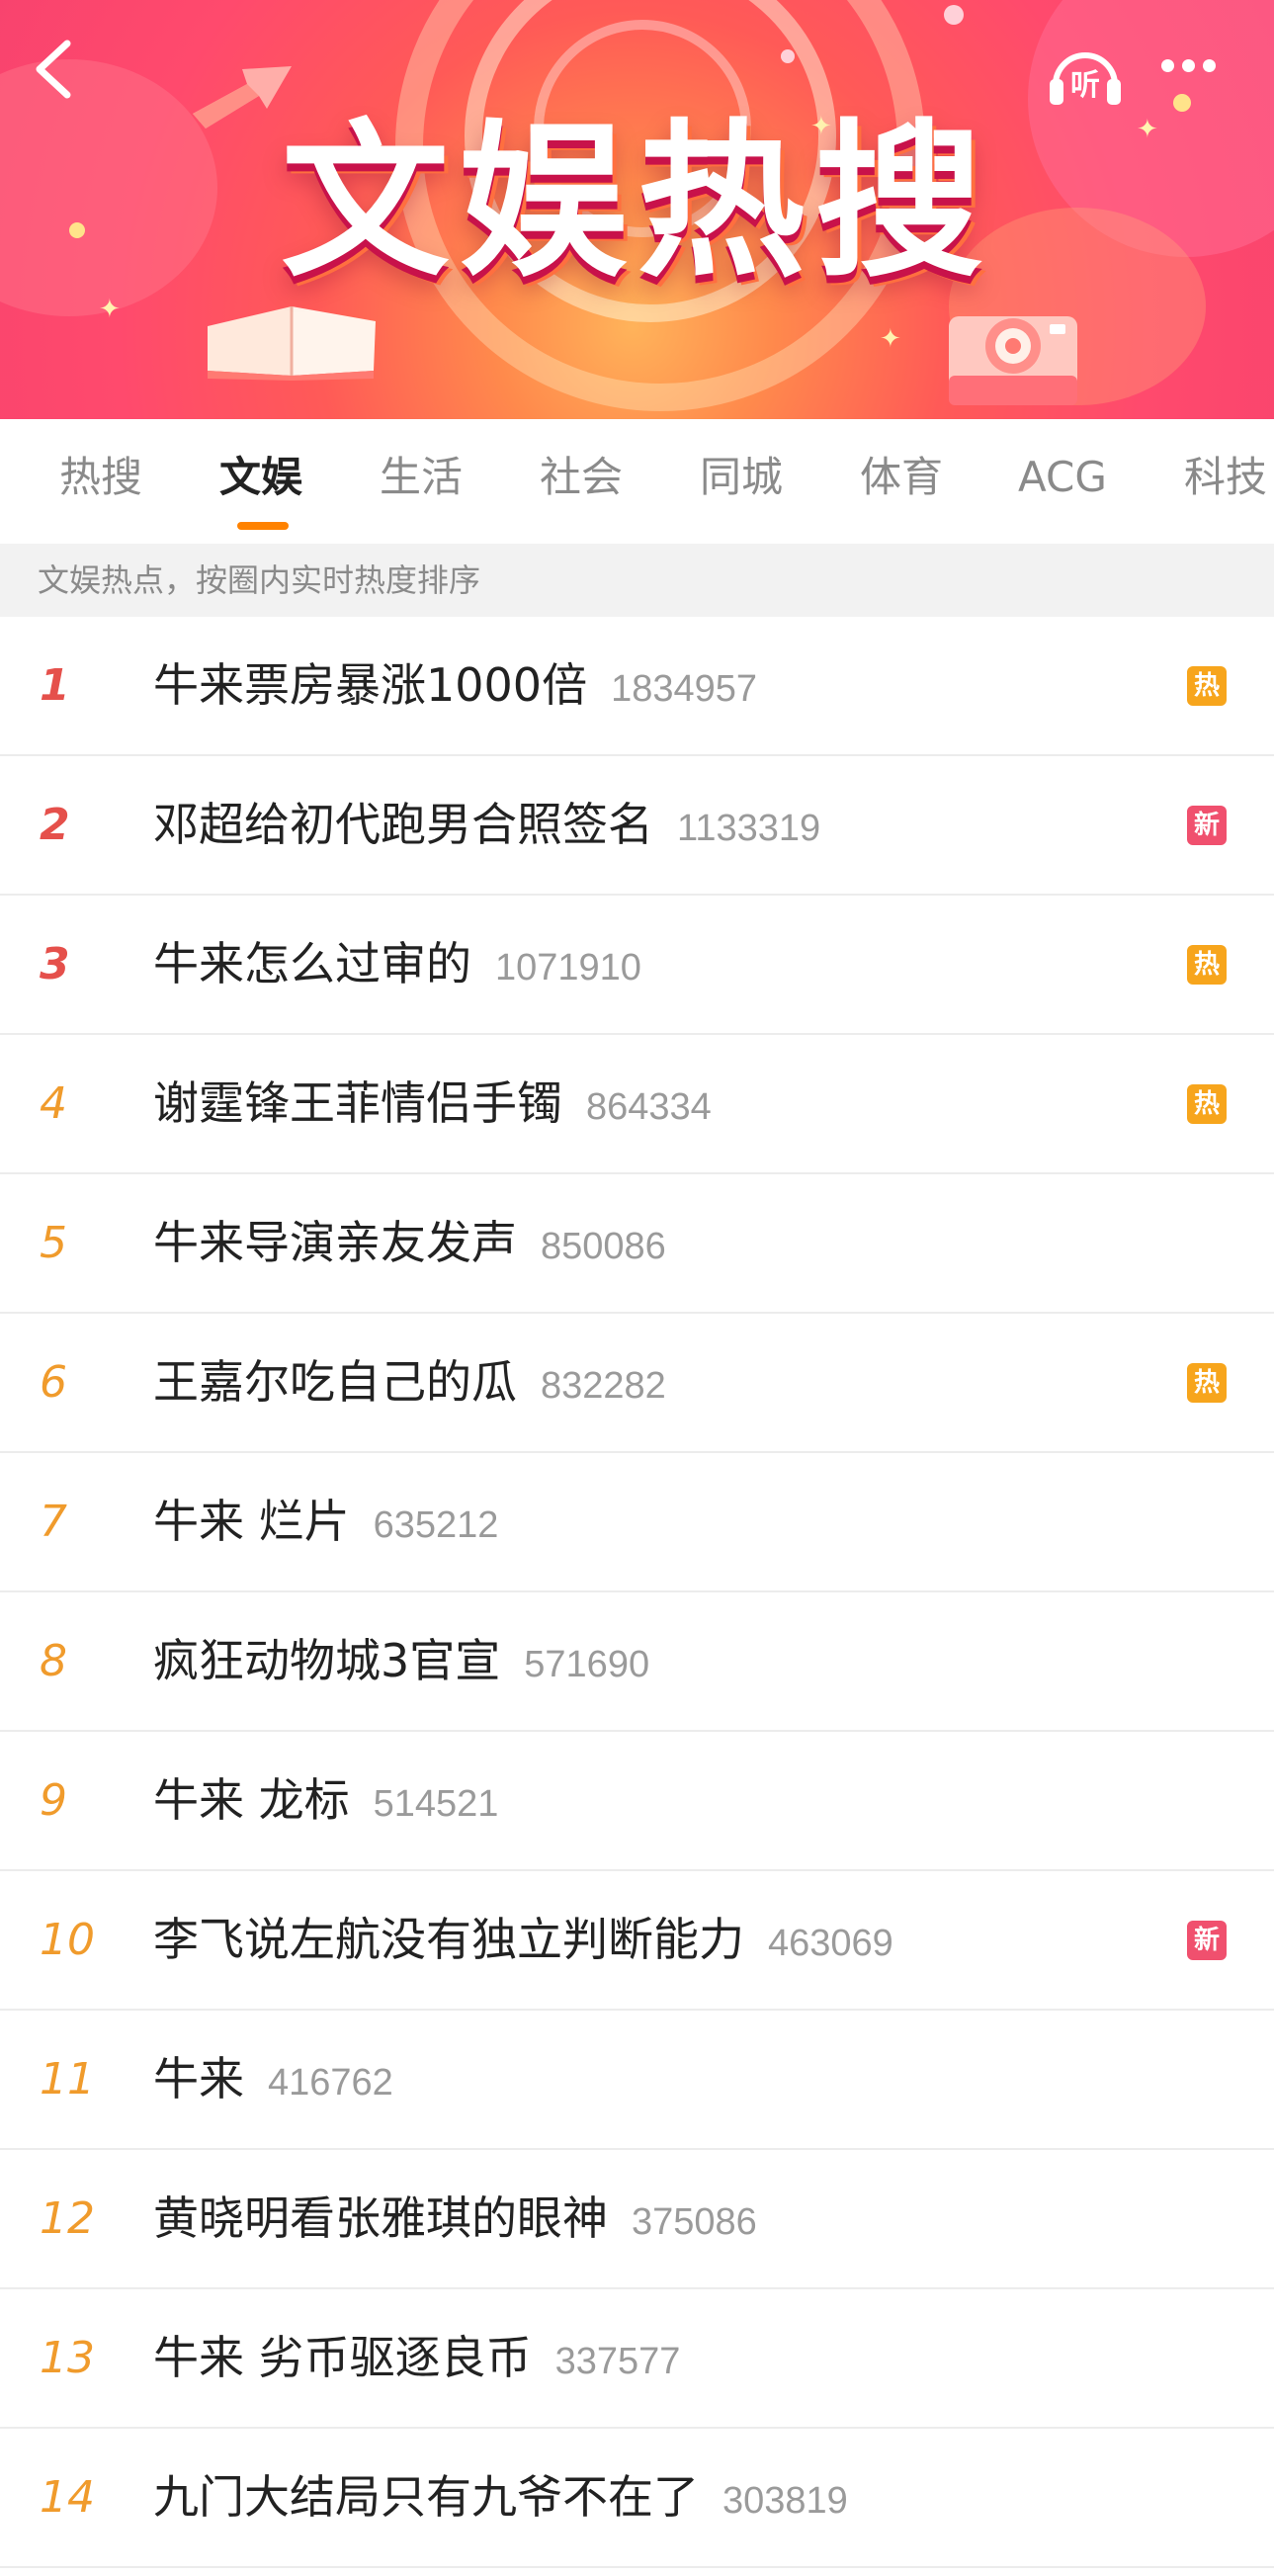 The height and width of the screenshot is (2576, 1274). I want to click on item-text-line: 王嘉尔吃自己的瓜 832282, so click(409, 1382).